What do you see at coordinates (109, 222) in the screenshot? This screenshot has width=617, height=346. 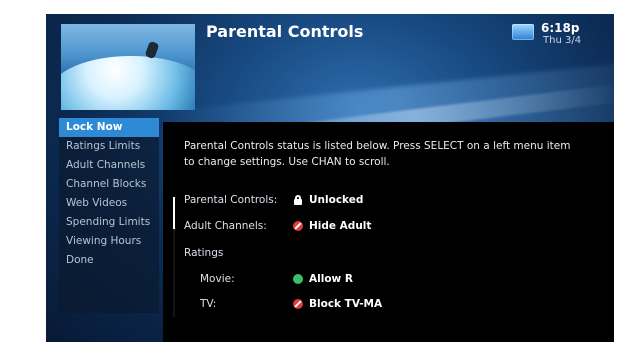 I see `sidebar-item-spending-limits: Spending Limits` at bounding box center [109, 222].